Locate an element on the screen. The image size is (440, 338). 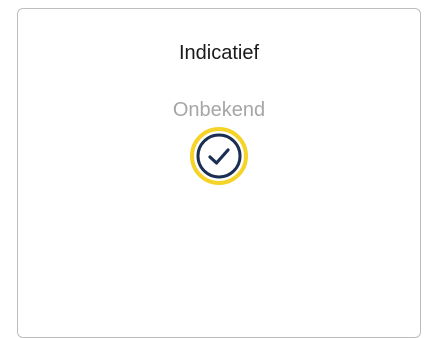
card-title: Indicatief is located at coordinates (219, 53).